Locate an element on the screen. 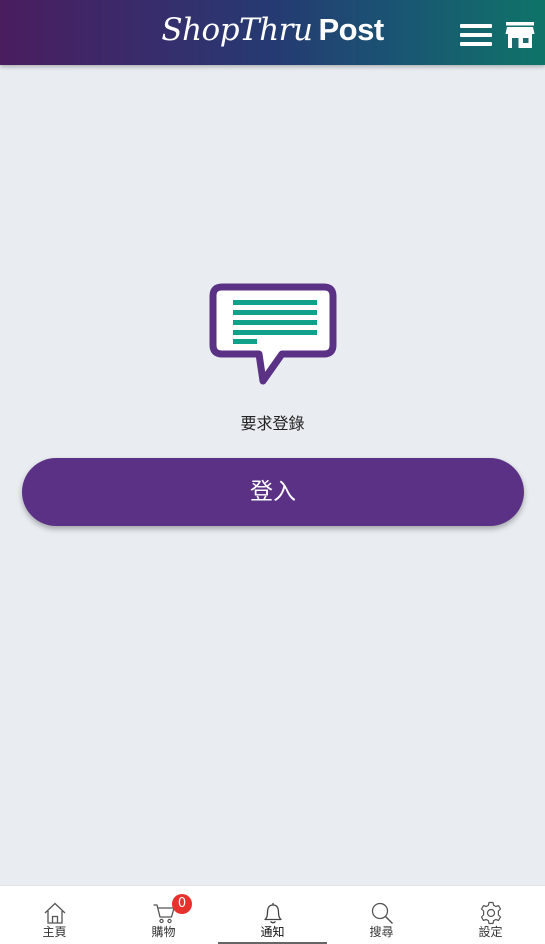 The height and width of the screenshot is (944, 545). search-icon is located at coordinates (382, 913).